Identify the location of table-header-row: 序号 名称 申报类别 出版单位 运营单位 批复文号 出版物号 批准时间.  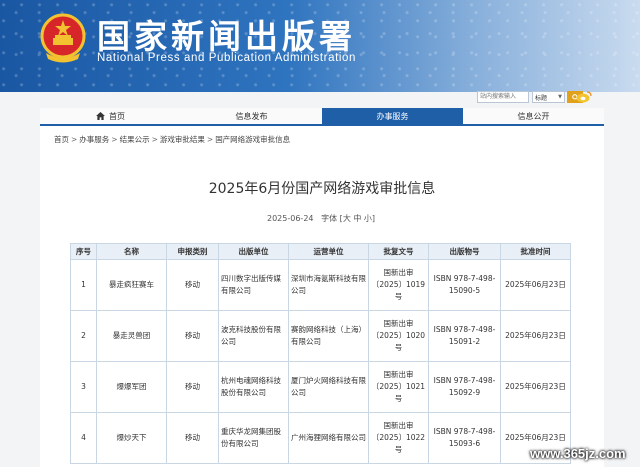
(320, 251).